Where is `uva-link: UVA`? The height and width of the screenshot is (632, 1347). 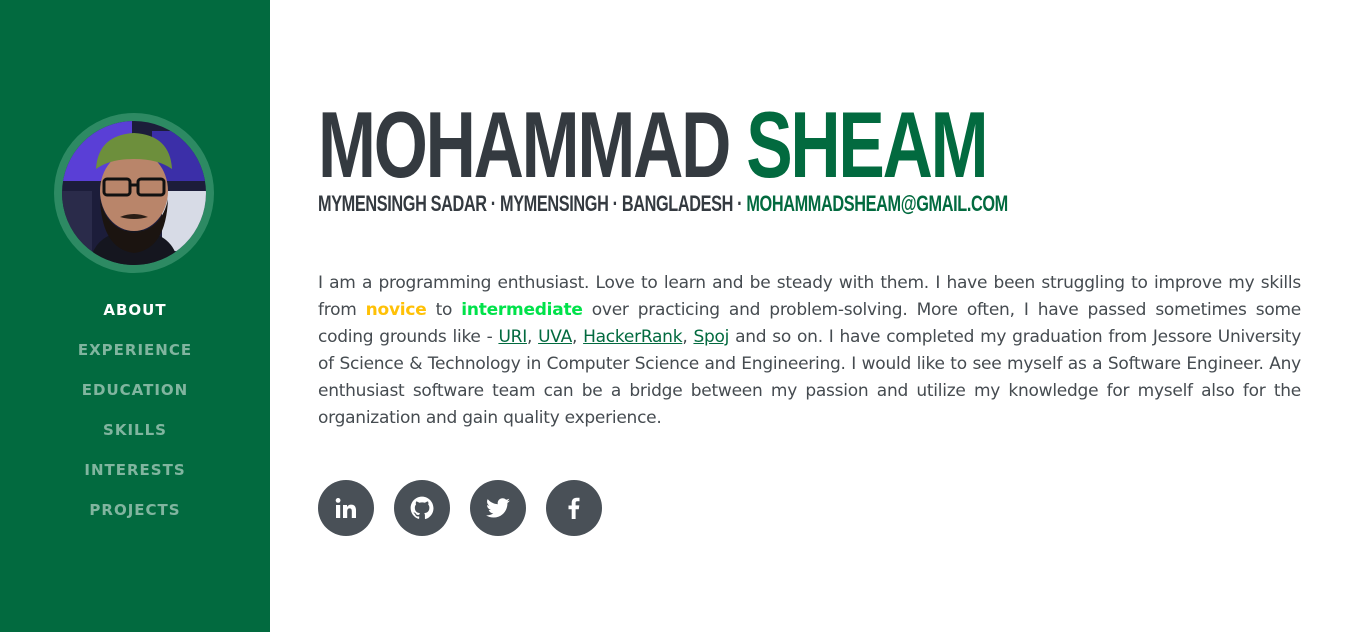
uva-link: UVA is located at coordinates (555, 337).